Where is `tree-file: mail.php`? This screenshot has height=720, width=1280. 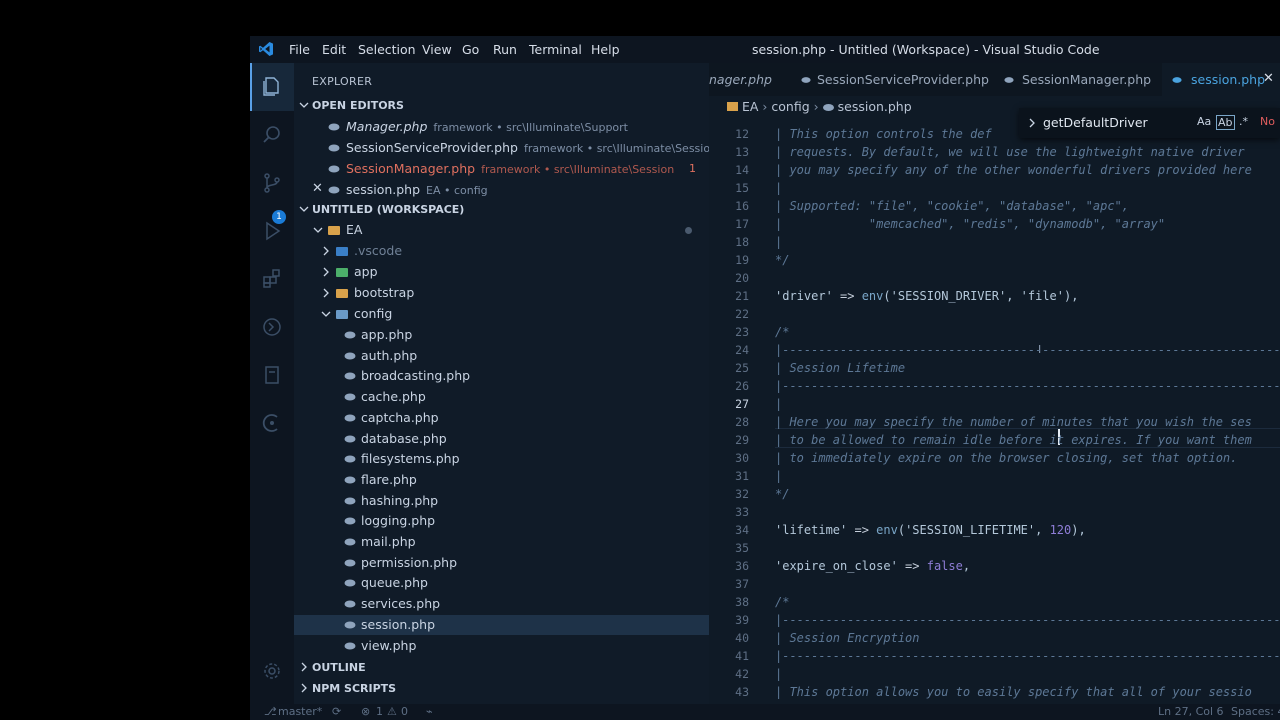
tree-file: mail.php is located at coordinates (501, 542).